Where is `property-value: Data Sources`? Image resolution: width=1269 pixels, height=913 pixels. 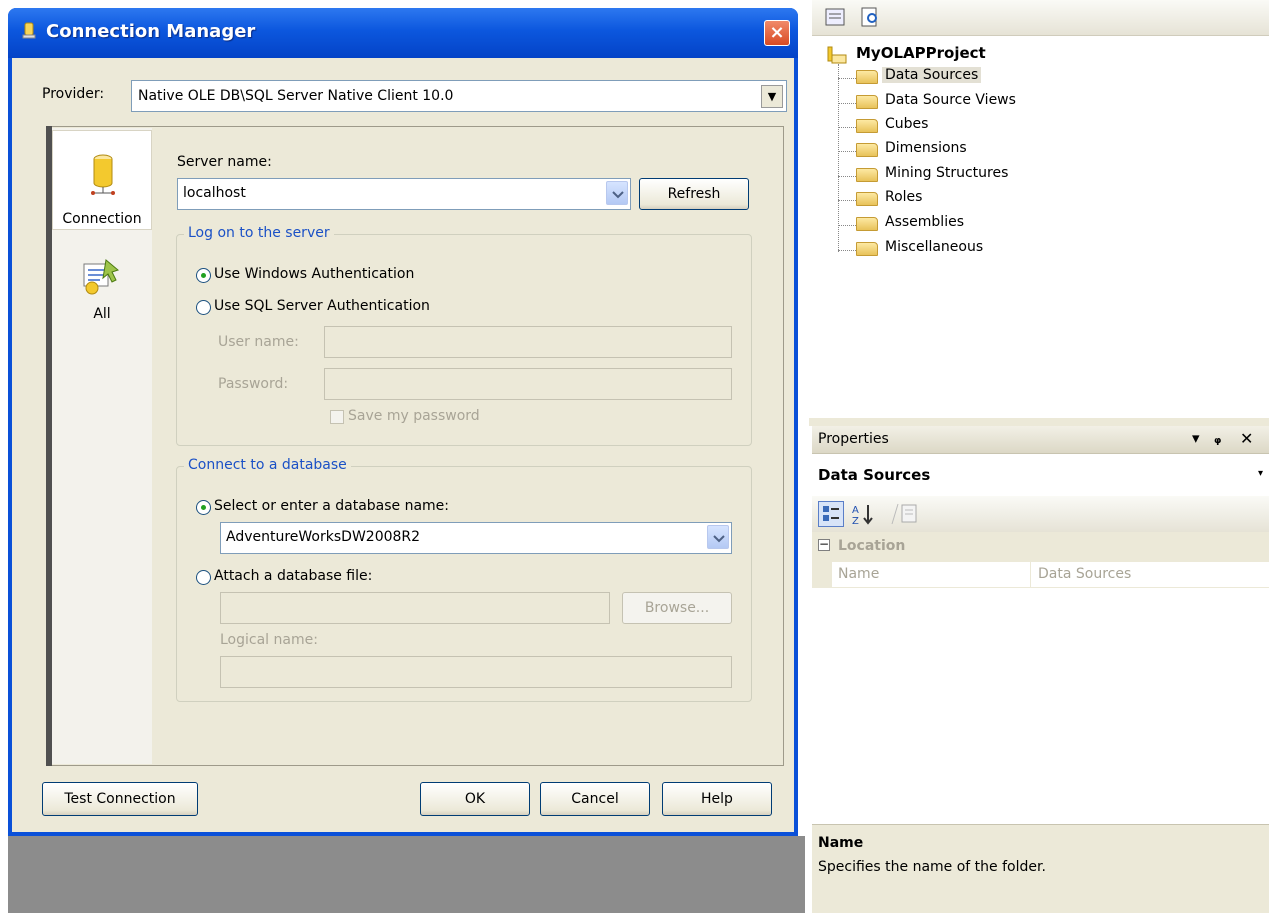 property-value: Data Sources is located at coordinates (1085, 574).